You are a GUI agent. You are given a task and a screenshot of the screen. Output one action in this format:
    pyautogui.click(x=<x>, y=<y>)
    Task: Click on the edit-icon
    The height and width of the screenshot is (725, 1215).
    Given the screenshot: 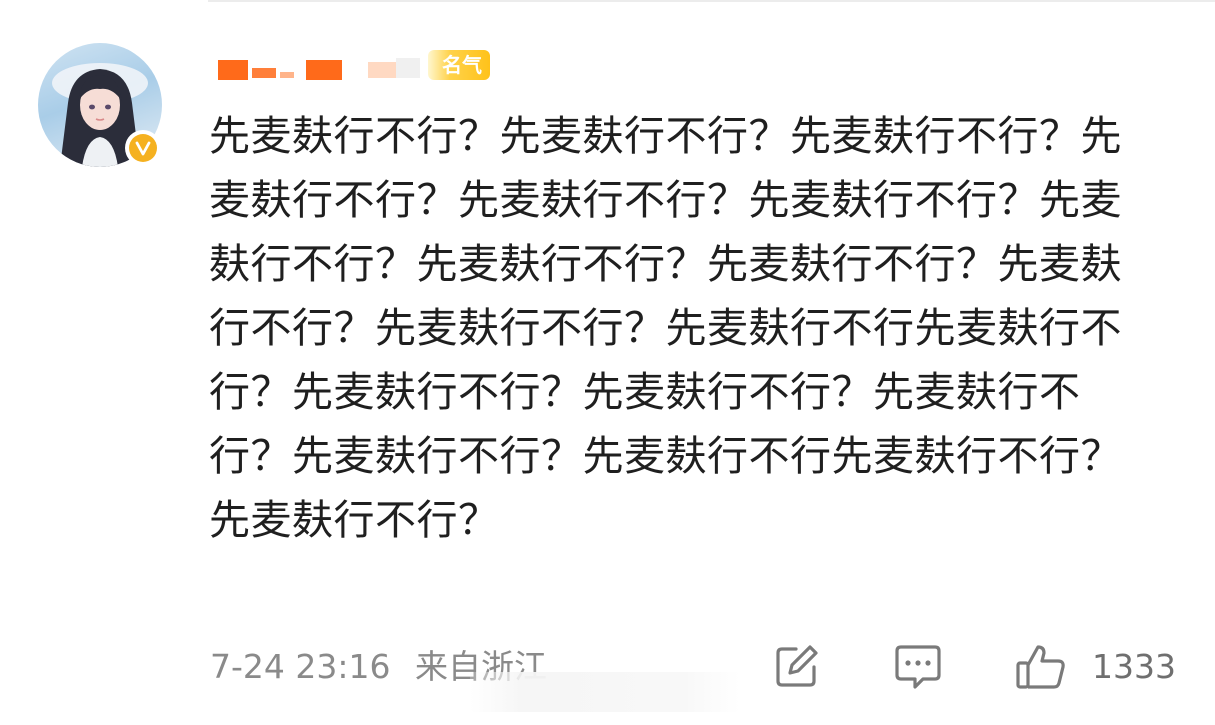 What is the action you would take?
    pyautogui.click(x=797, y=666)
    